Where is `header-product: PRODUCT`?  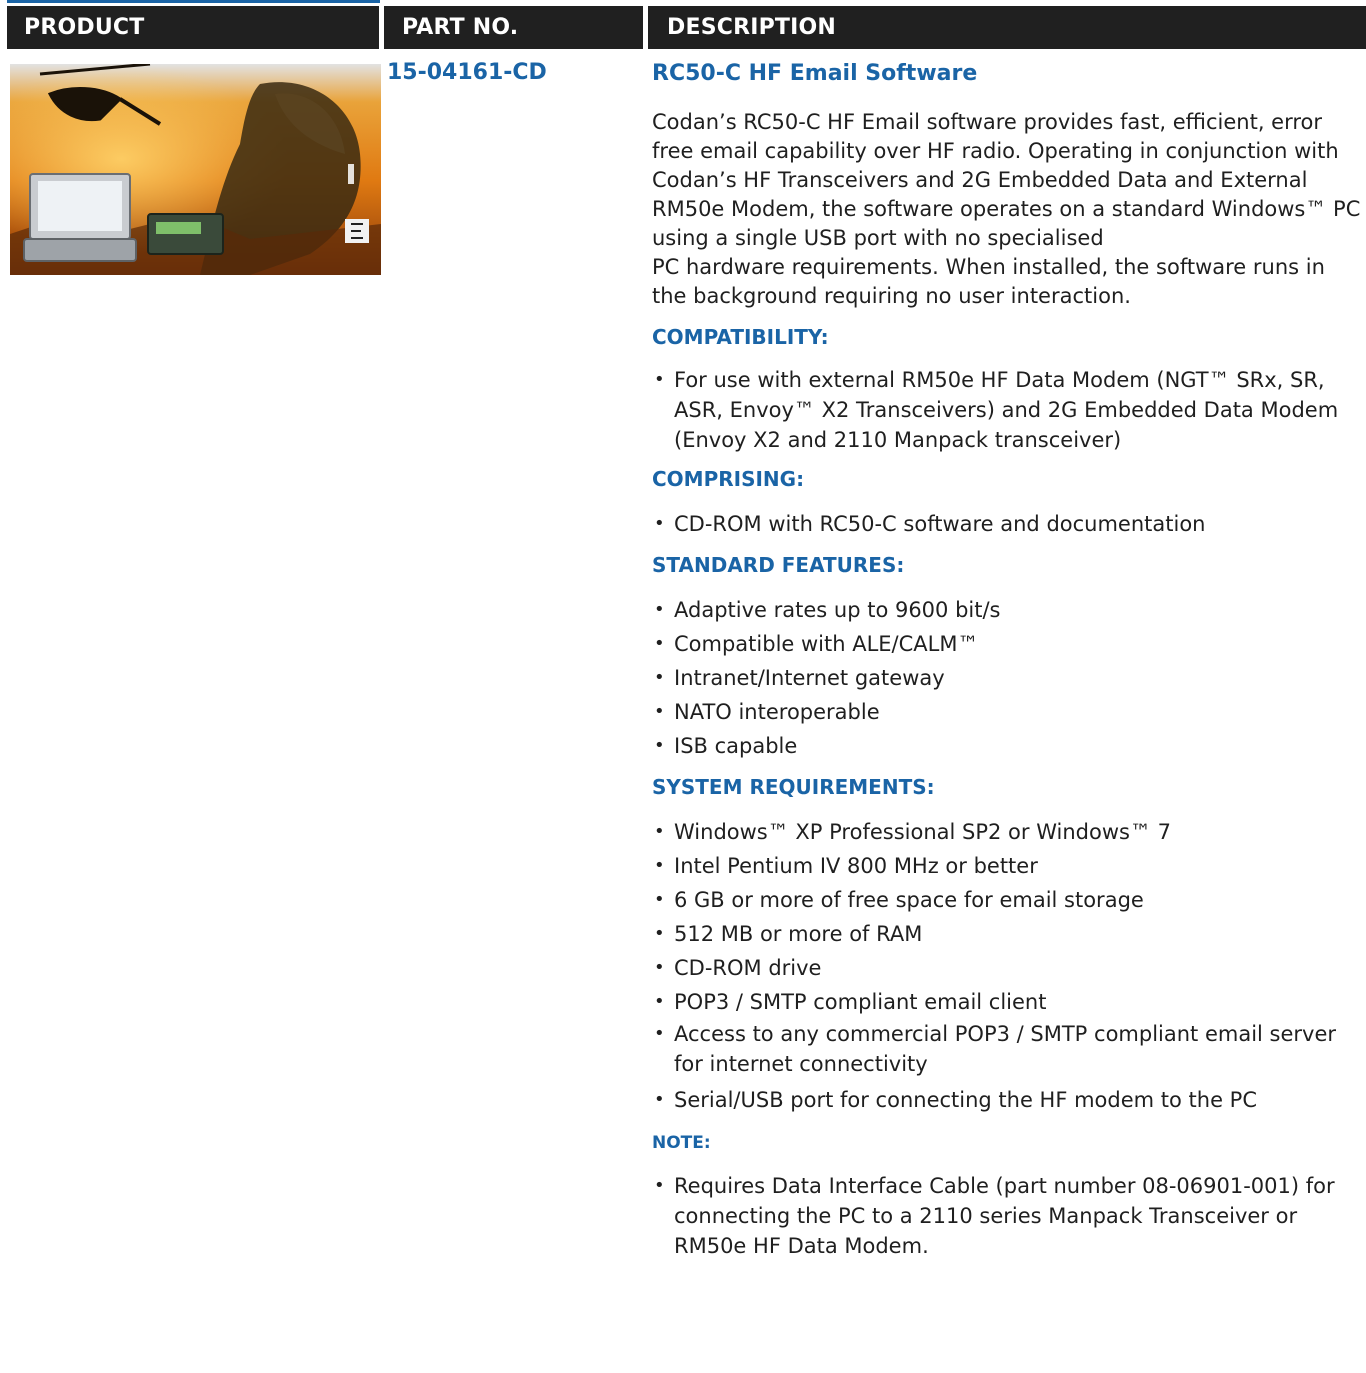
header-product: PRODUCT is located at coordinates (84, 27).